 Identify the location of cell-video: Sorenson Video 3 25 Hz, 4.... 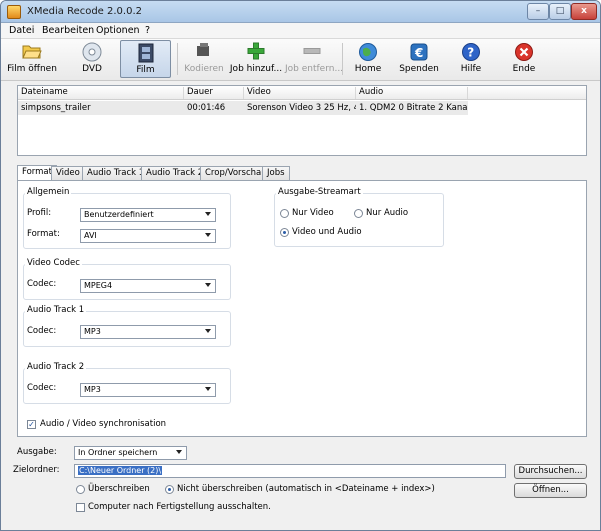
(301, 108).